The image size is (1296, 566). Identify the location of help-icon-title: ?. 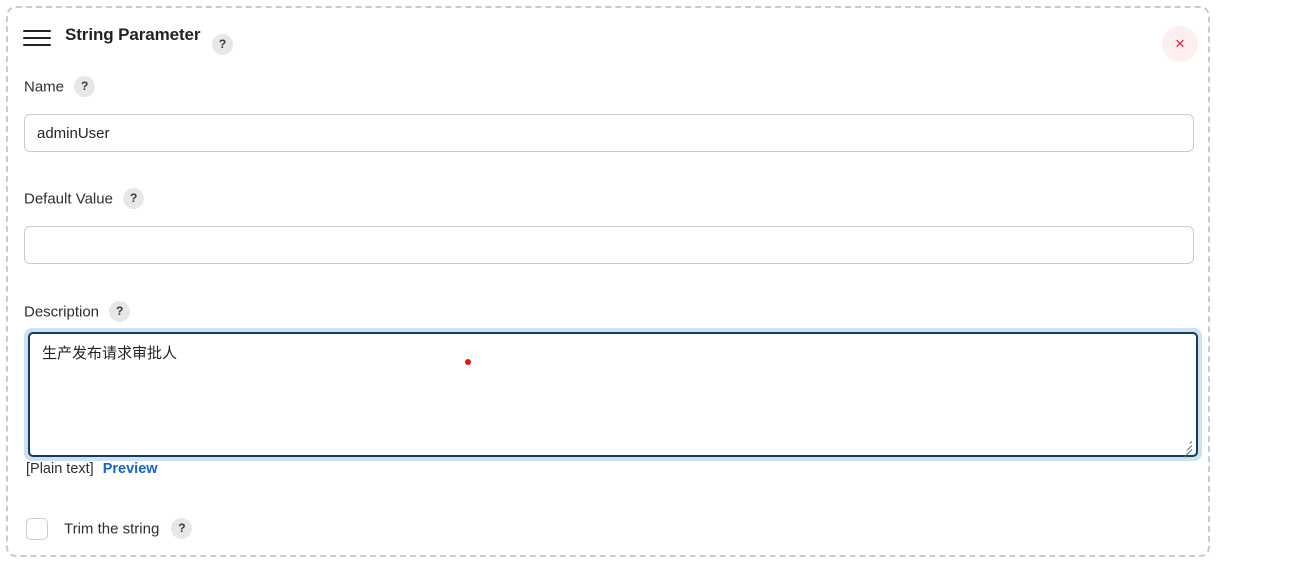
(222, 44).